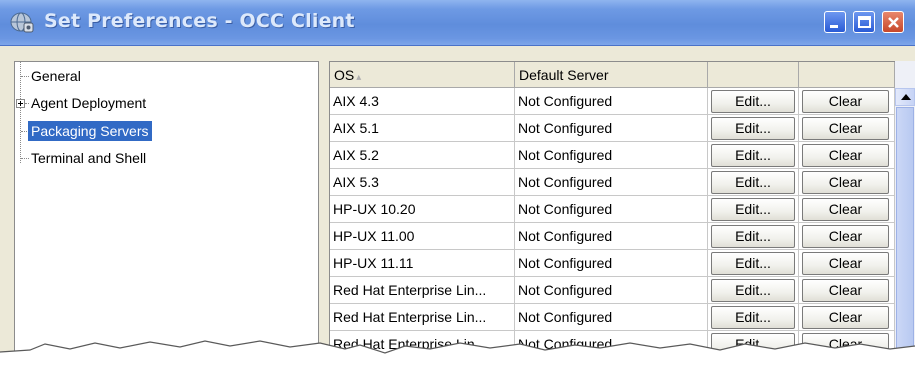 This screenshot has height=383, width=915. Describe the element at coordinates (893, 22) in the screenshot. I see `close-button` at that location.